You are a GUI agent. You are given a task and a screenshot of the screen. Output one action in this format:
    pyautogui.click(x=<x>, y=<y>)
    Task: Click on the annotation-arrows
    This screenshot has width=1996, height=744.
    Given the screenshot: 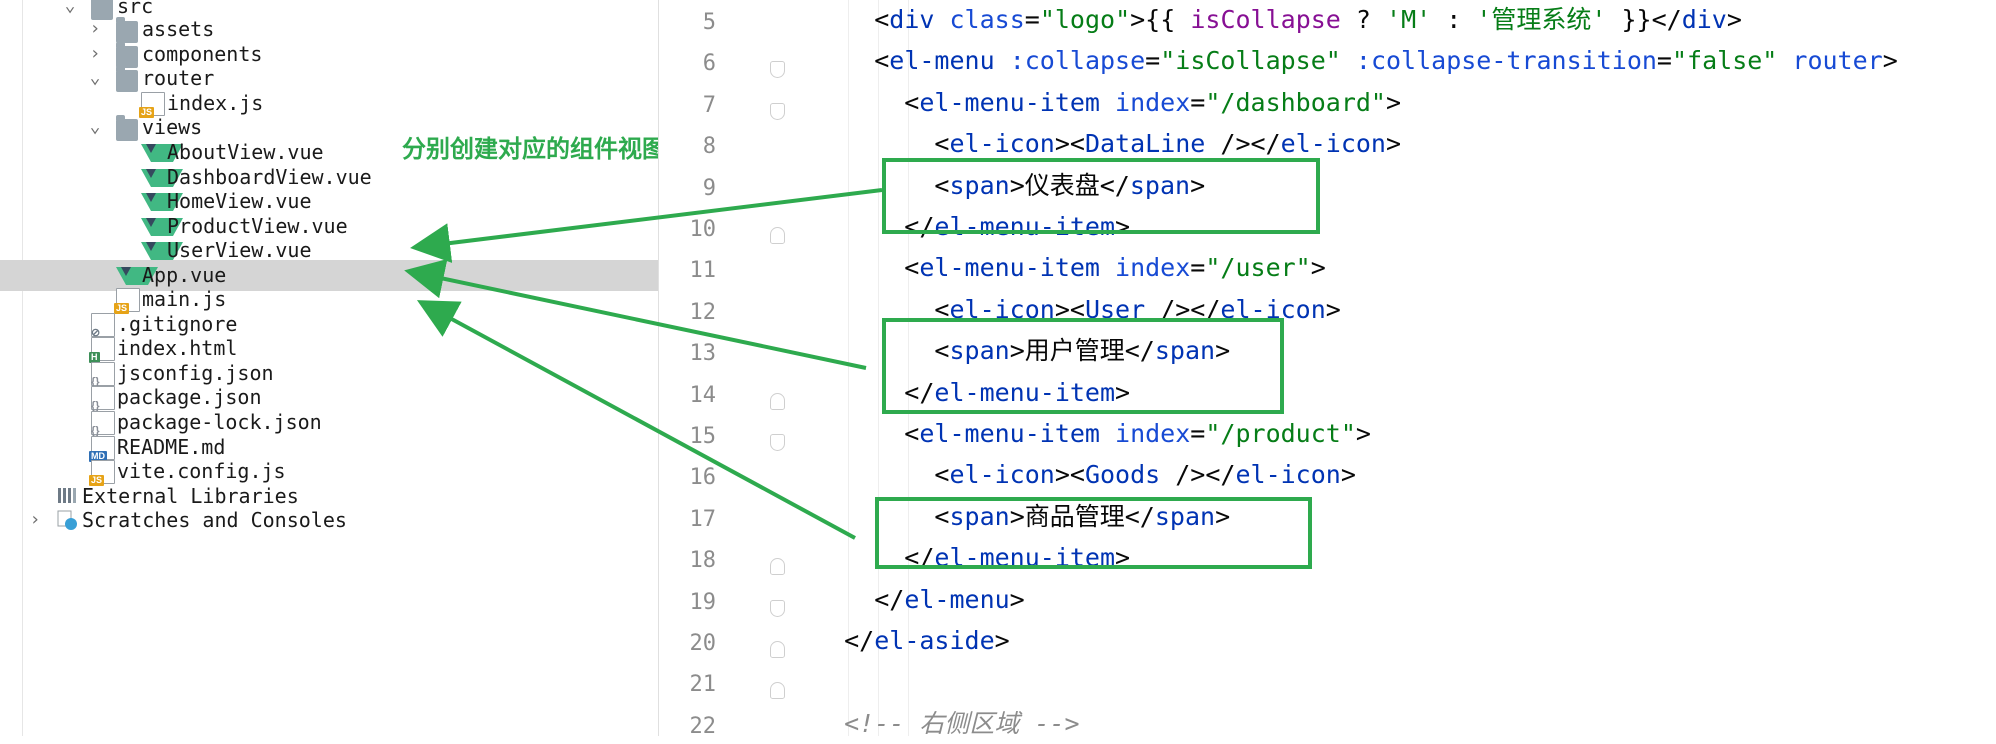 What is the action you would take?
    pyautogui.click(x=643, y=364)
    